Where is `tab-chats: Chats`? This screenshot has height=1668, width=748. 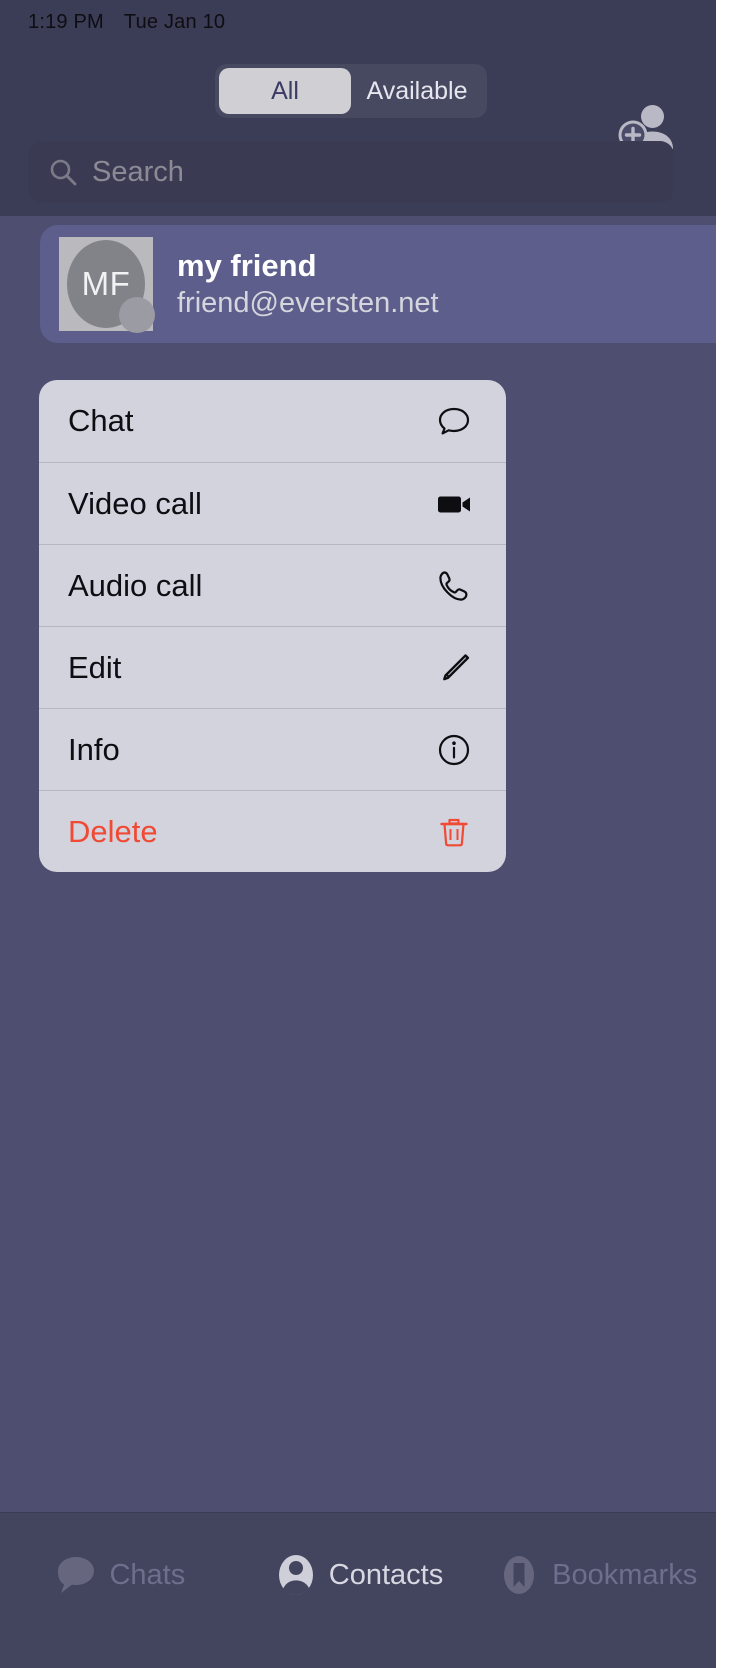
tab-chats: Chats is located at coordinates (119, 1575).